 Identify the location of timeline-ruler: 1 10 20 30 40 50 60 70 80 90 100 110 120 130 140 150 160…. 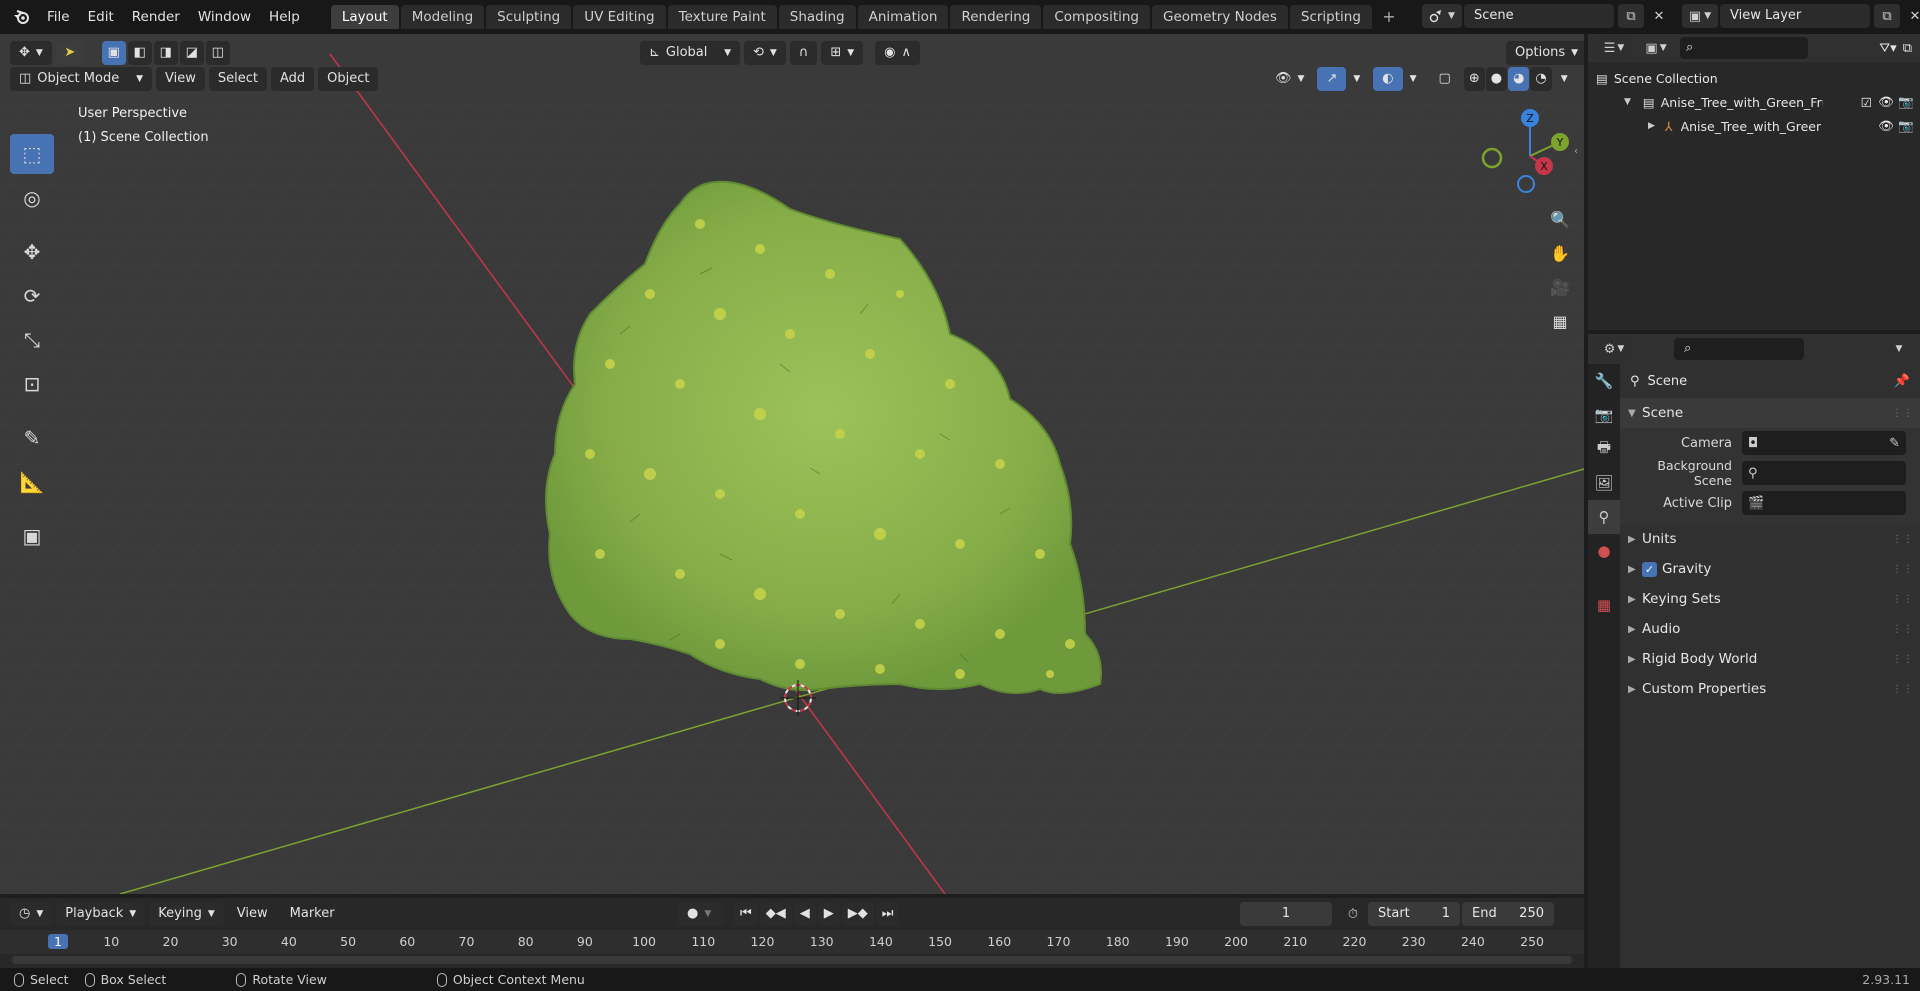
(792, 942).